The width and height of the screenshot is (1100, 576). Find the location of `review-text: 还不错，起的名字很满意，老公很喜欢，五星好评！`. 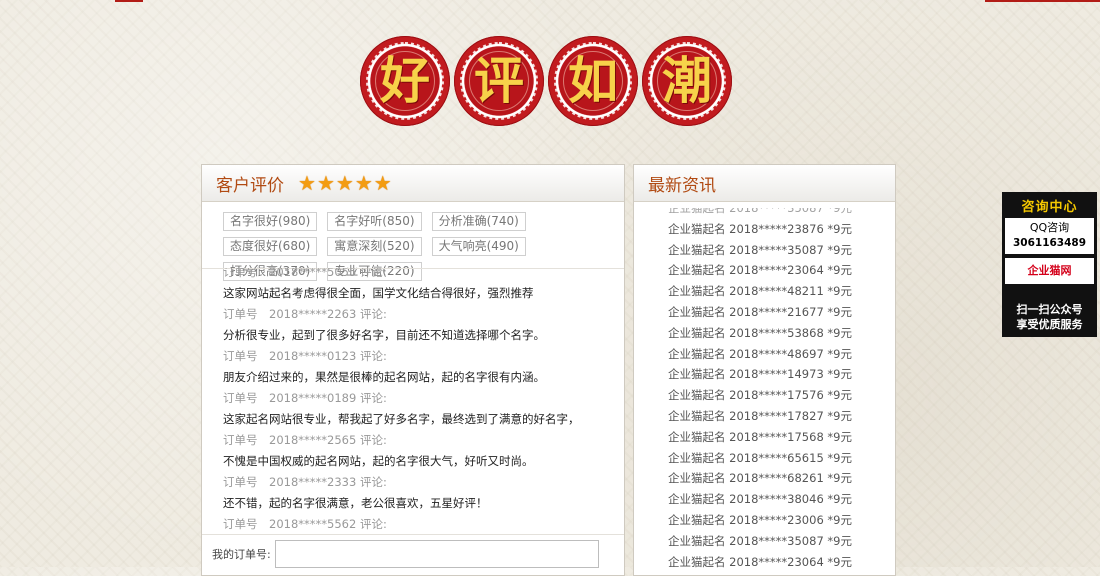

review-text: 还不错，起的名字很满意，老公很喜欢，五星好评！ is located at coordinates (355, 503).